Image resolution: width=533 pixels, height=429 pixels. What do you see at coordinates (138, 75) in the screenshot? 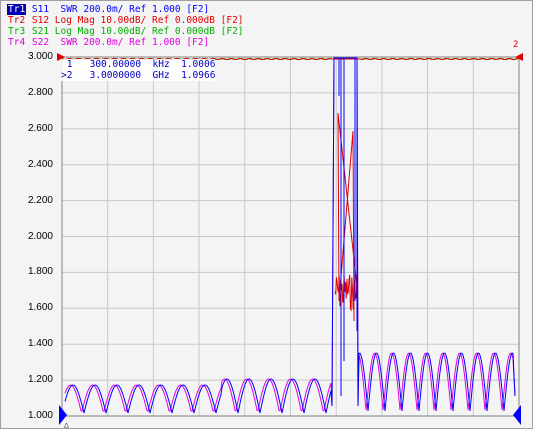
I see `marker-2-readout: >2 3.0000000 GHz 1.0966` at bounding box center [138, 75].